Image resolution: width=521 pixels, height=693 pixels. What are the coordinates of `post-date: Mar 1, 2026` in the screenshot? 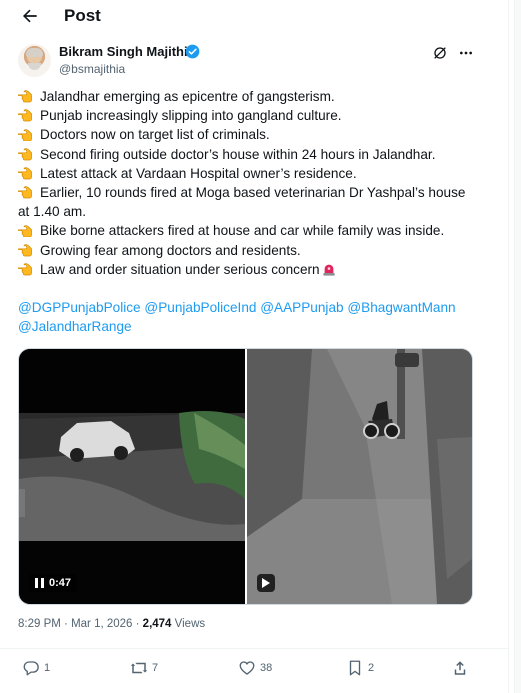 It's located at (101, 624).